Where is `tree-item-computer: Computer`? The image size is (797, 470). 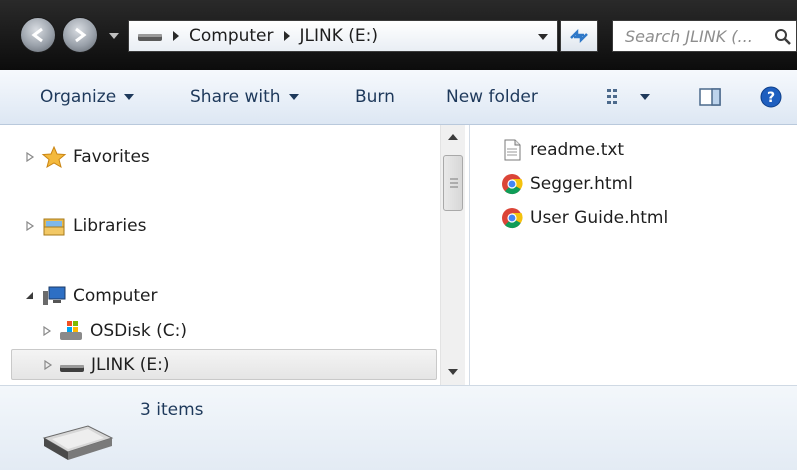 tree-item-computer: Computer is located at coordinates (91, 296).